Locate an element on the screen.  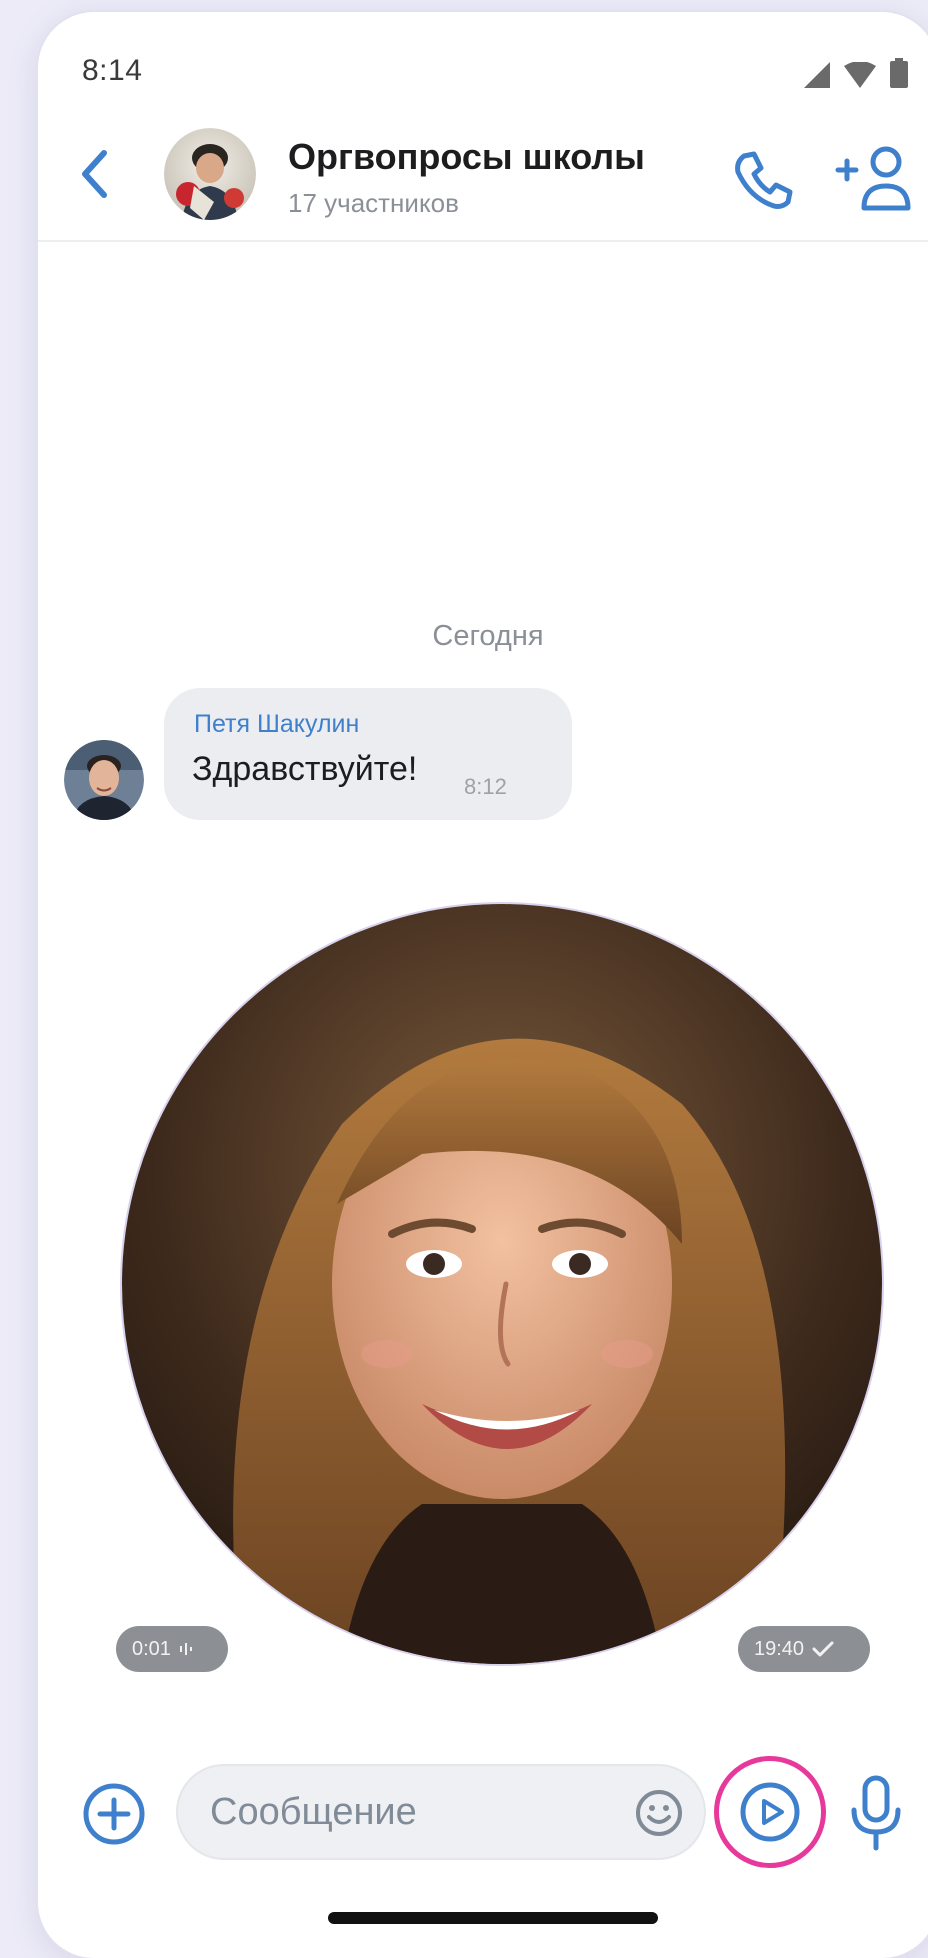
phone-icon is located at coordinates (764, 180).